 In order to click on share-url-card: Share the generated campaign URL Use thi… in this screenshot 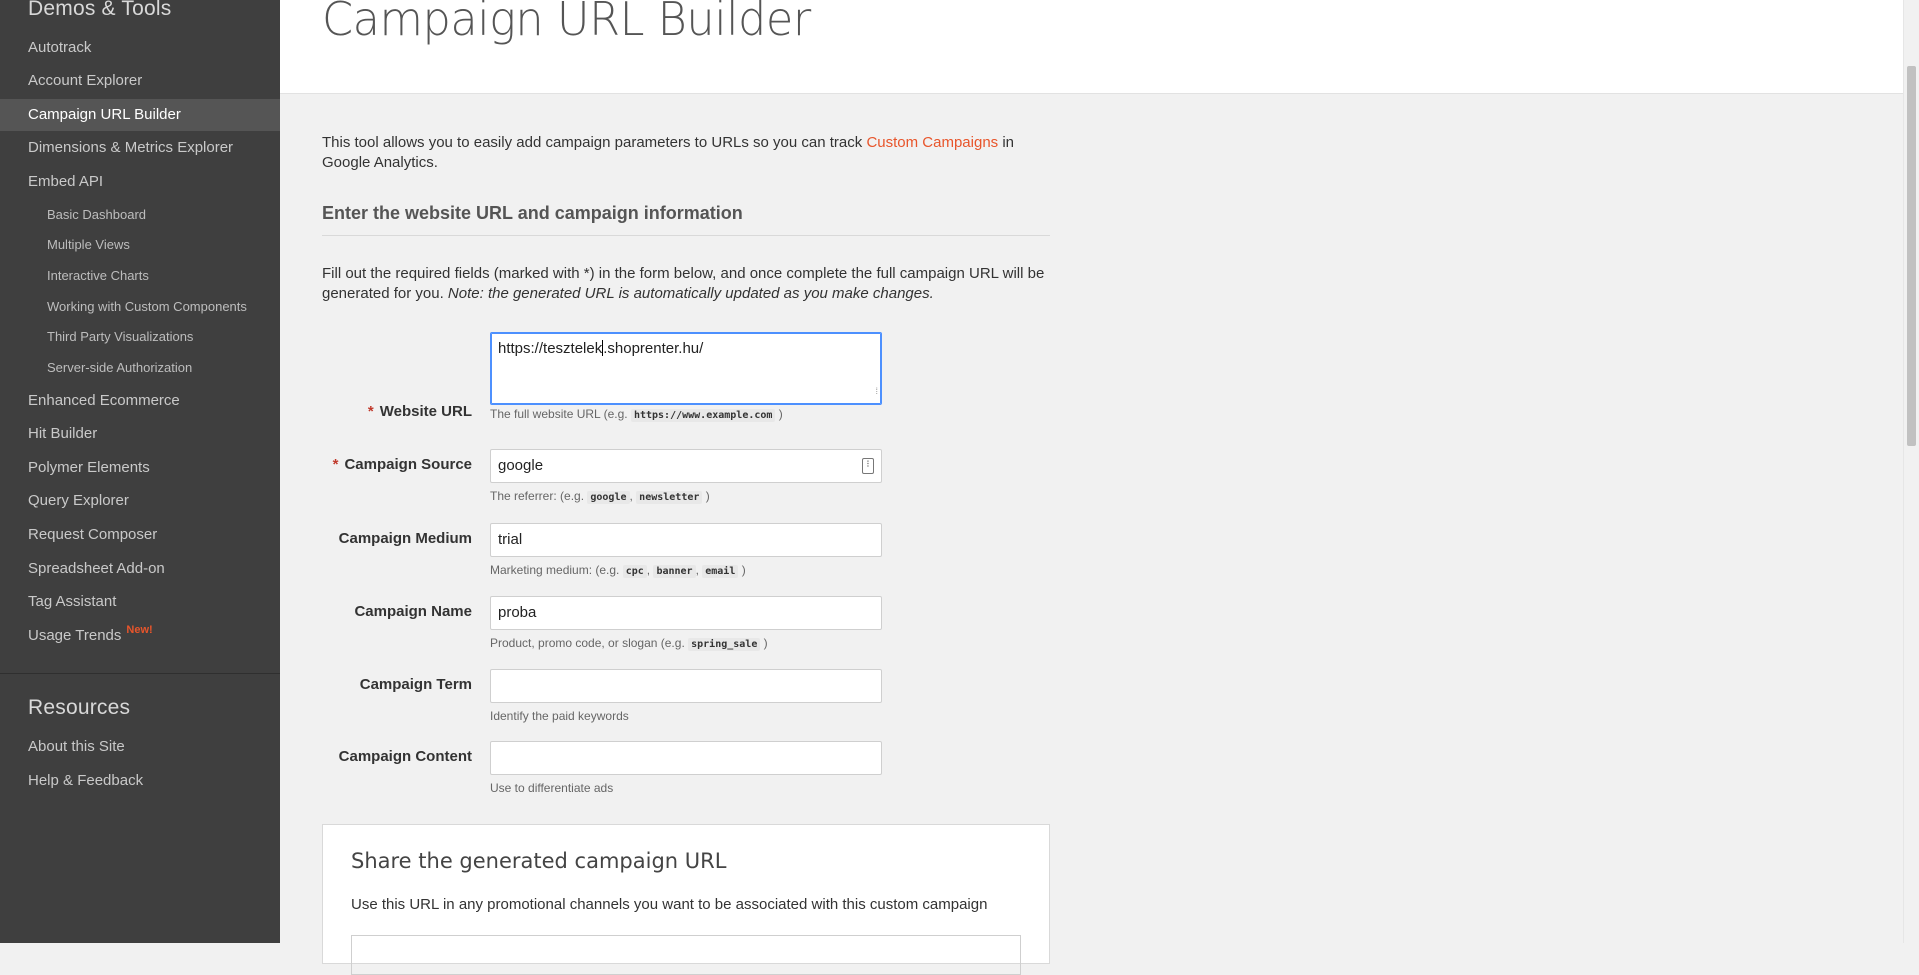, I will do `click(686, 899)`.